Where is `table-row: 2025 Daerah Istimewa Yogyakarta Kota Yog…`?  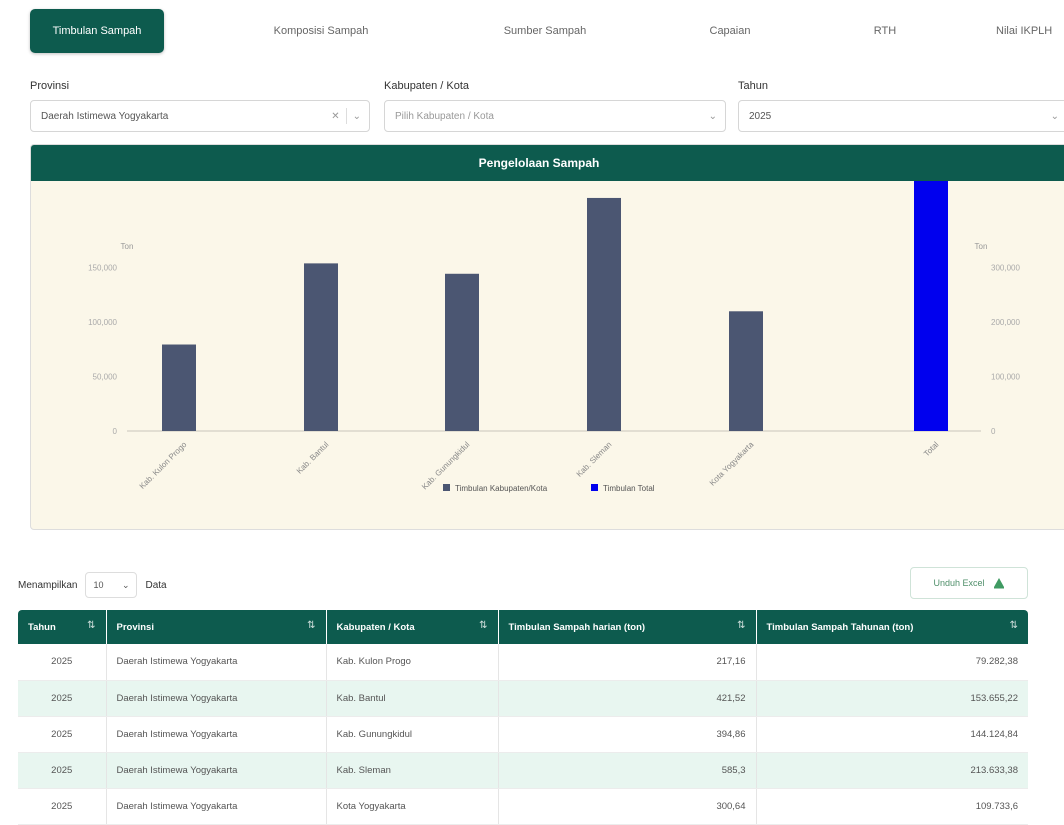 table-row: 2025 Daerah Istimewa Yogyakarta Kota Yog… is located at coordinates (523, 806).